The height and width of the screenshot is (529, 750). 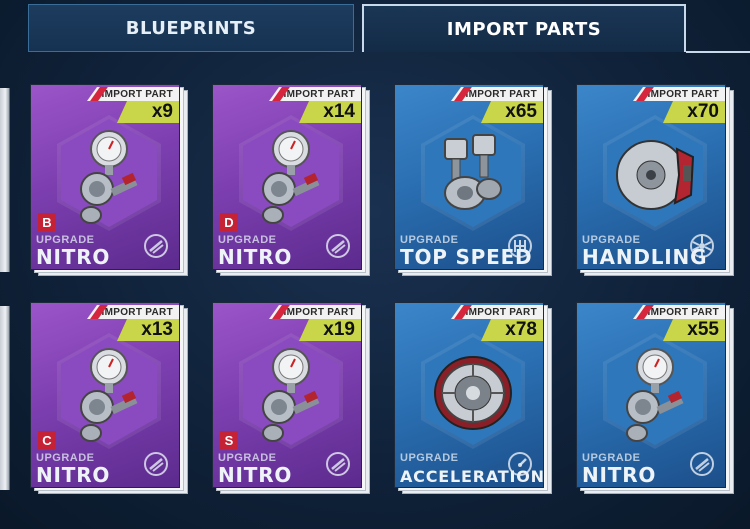 I want to click on wheel-icon, so click(x=702, y=246).